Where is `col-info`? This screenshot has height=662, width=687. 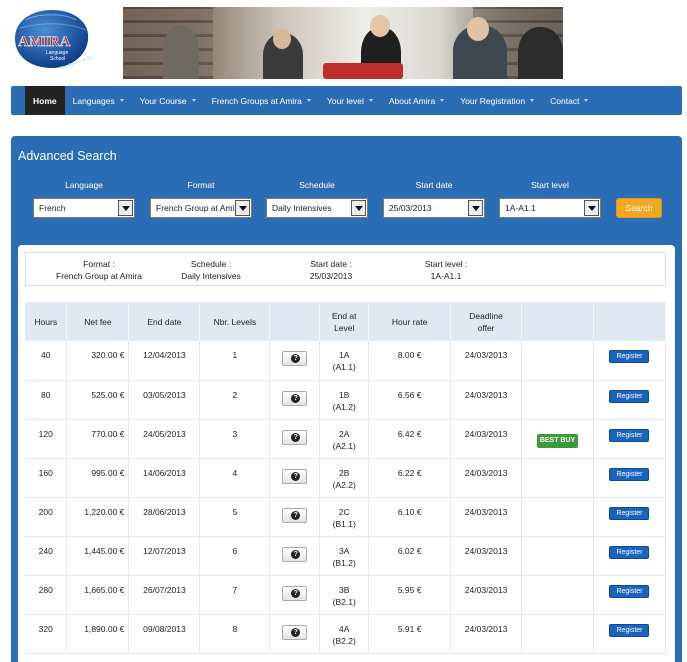
col-info is located at coordinates (295, 321).